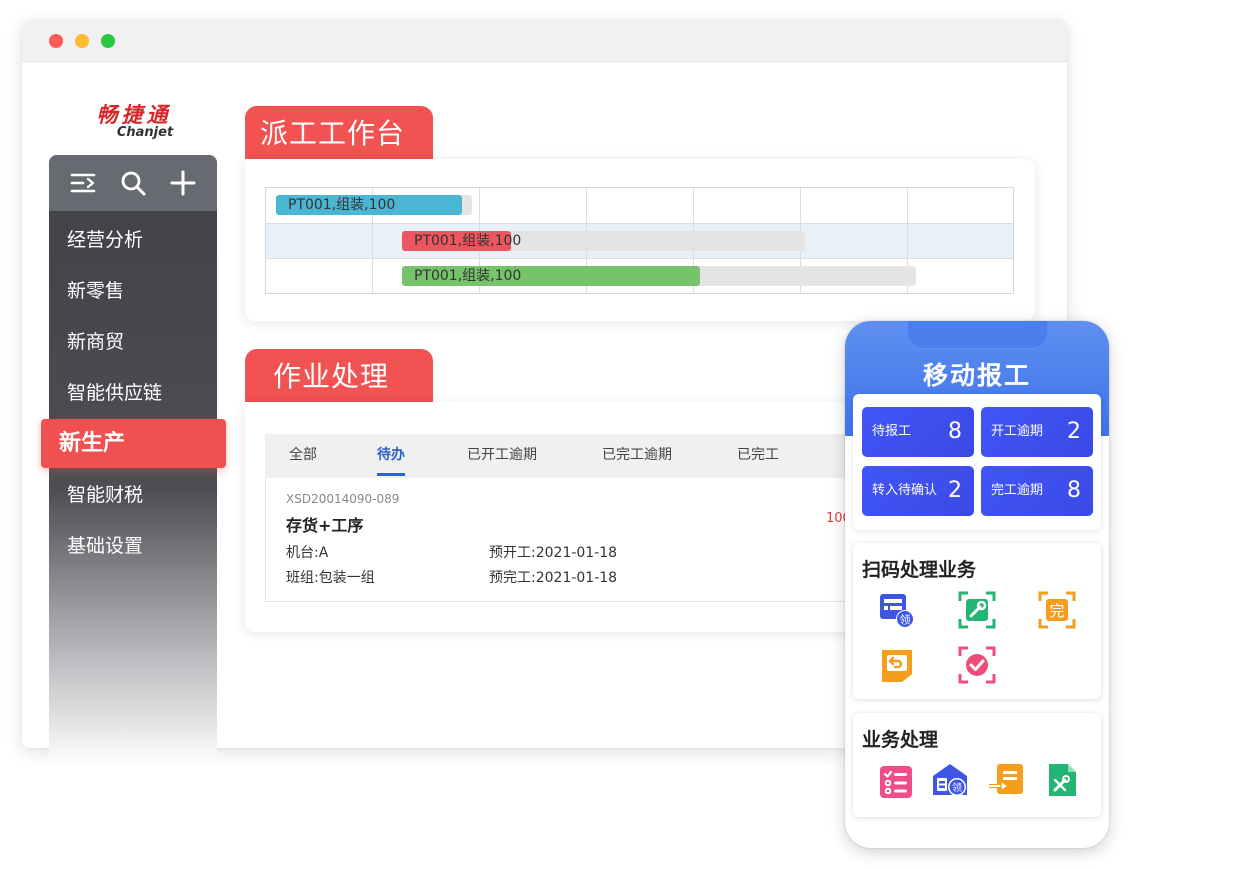 The height and width of the screenshot is (869, 1256). Describe the element at coordinates (1062, 780) in the screenshot. I see `repair-doc-icon` at that location.